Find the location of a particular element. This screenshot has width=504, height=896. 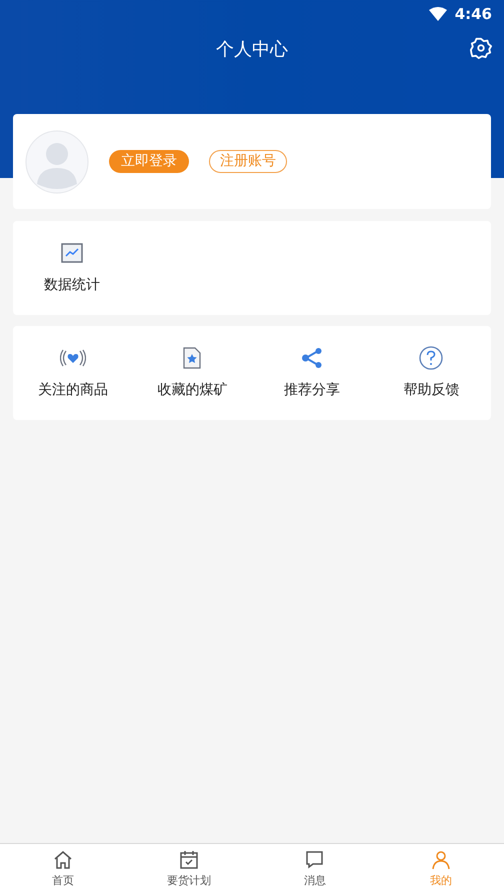

tab: 首页 is located at coordinates (63, 870).